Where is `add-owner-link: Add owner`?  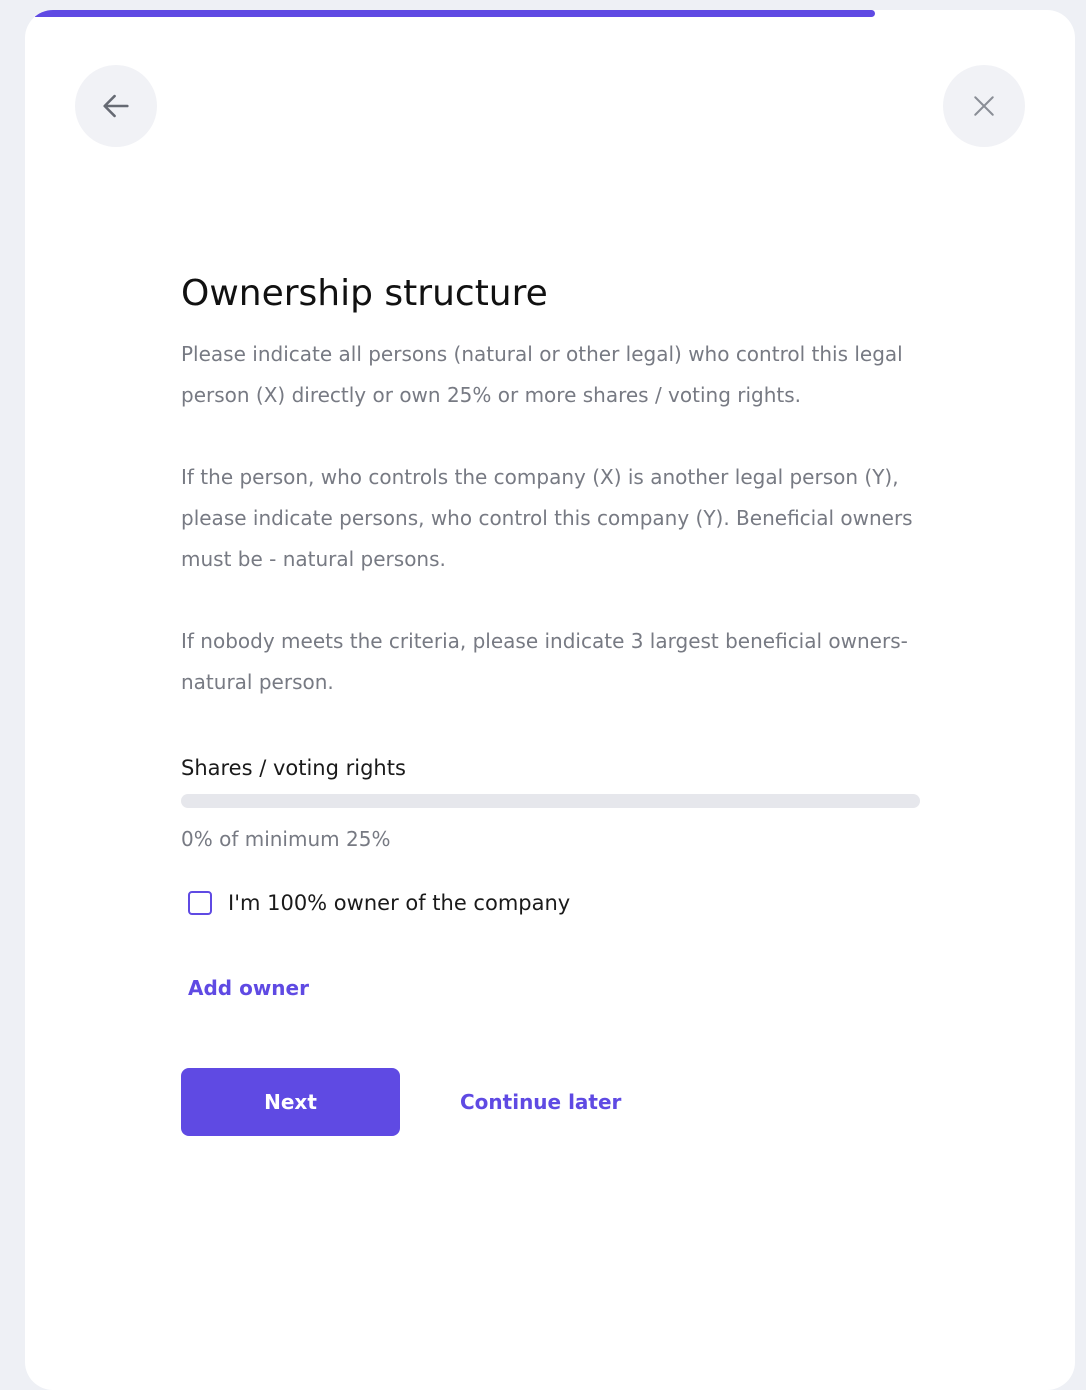
add-owner-link: Add owner is located at coordinates (248, 988).